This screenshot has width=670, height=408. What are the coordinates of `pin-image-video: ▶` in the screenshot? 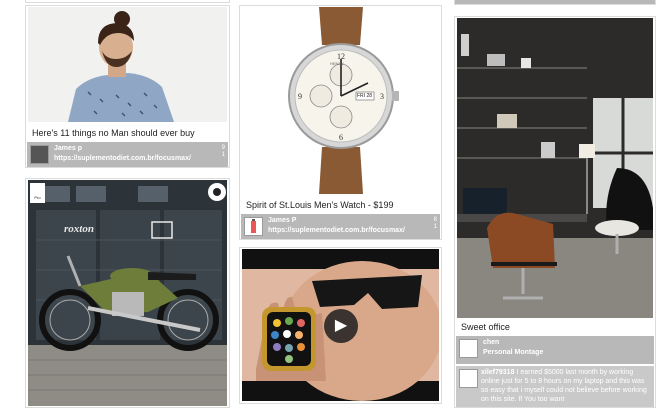 It's located at (340, 325).